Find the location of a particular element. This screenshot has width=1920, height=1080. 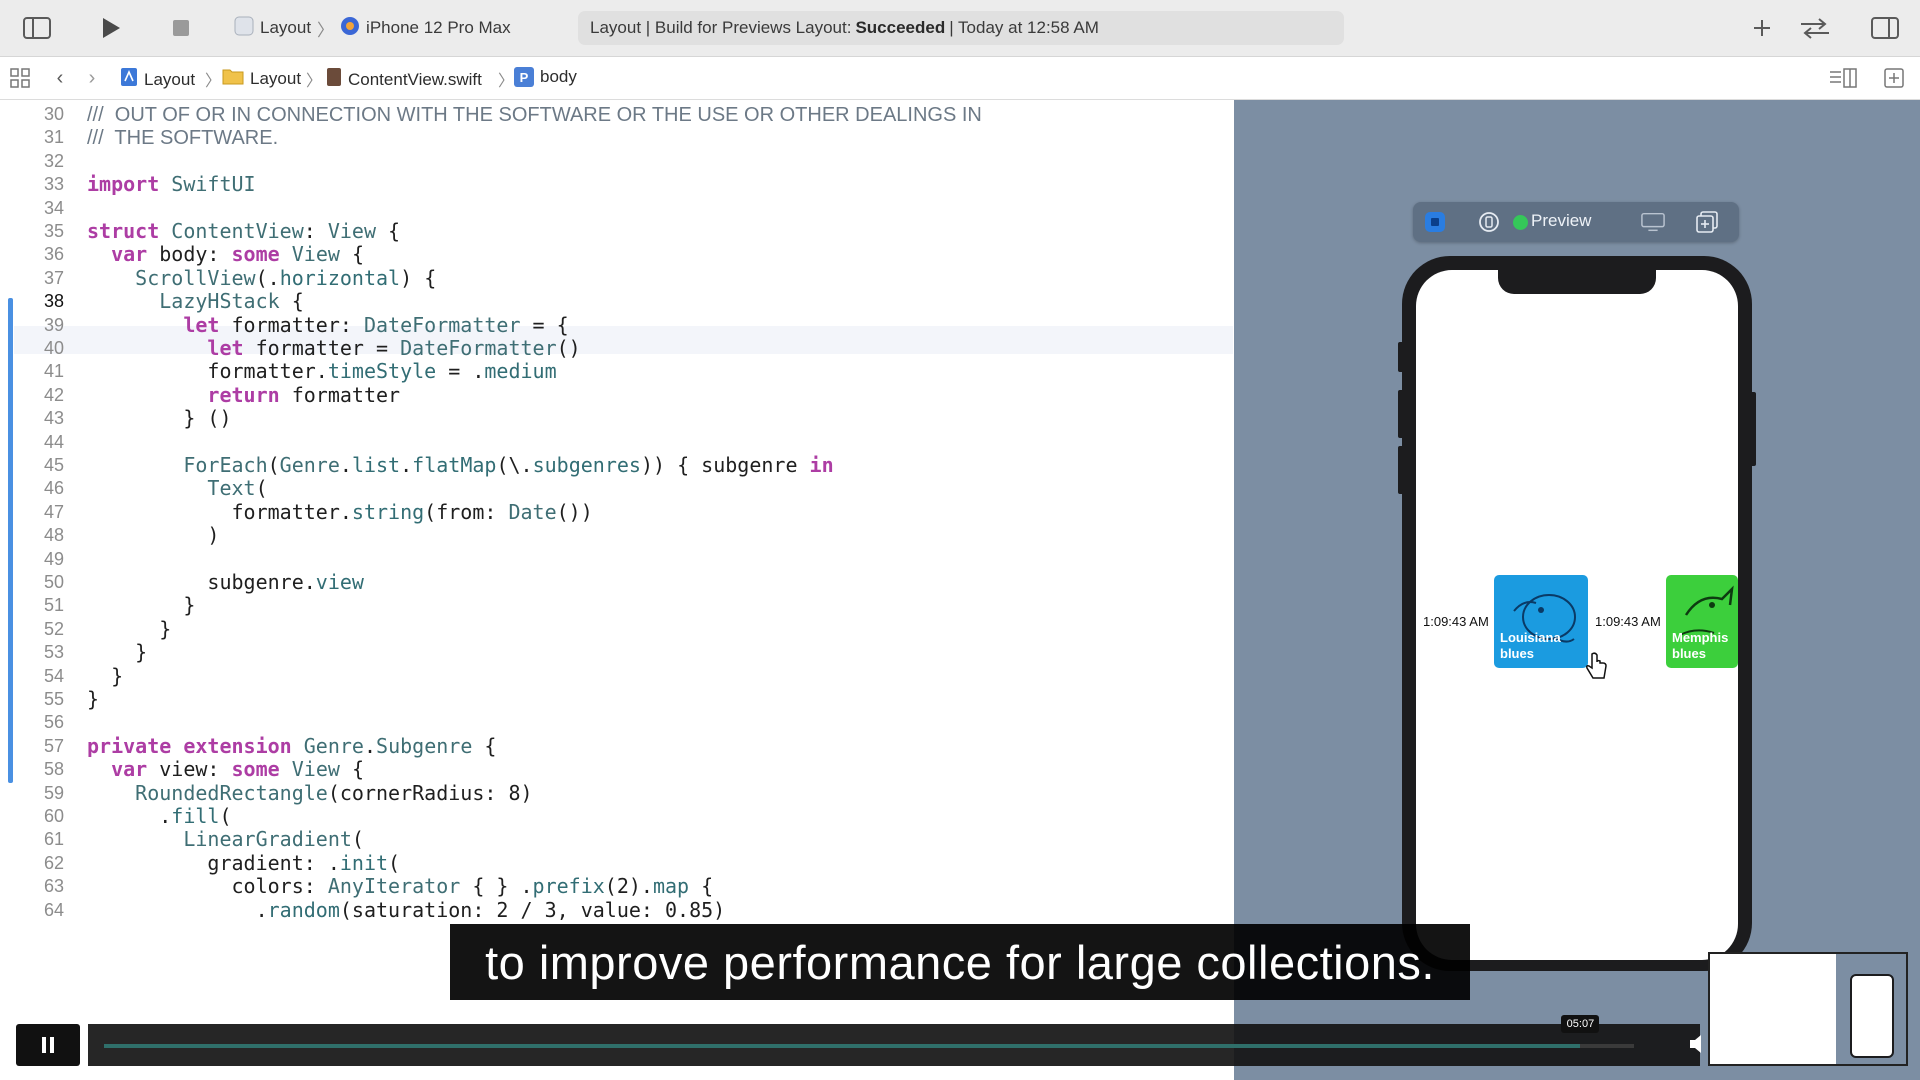

video-scrubber is located at coordinates (894, 1045).